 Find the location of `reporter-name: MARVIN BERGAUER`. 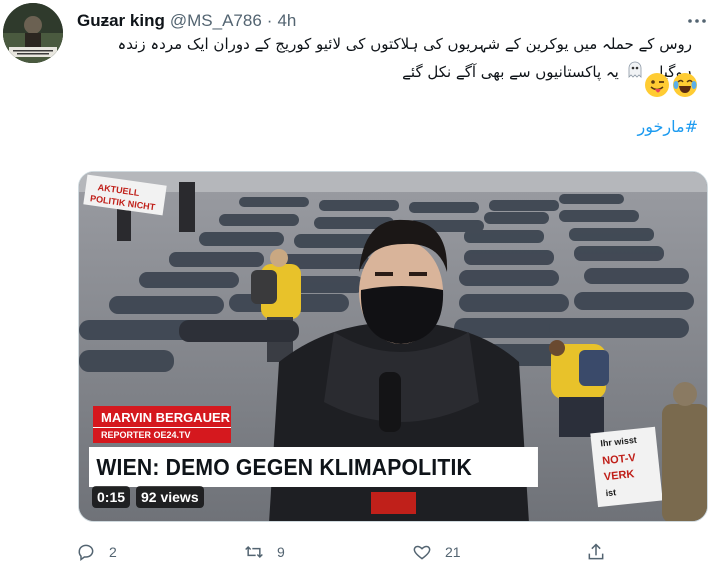

reporter-name: MARVIN BERGAUER is located at coordinates (162, 416).